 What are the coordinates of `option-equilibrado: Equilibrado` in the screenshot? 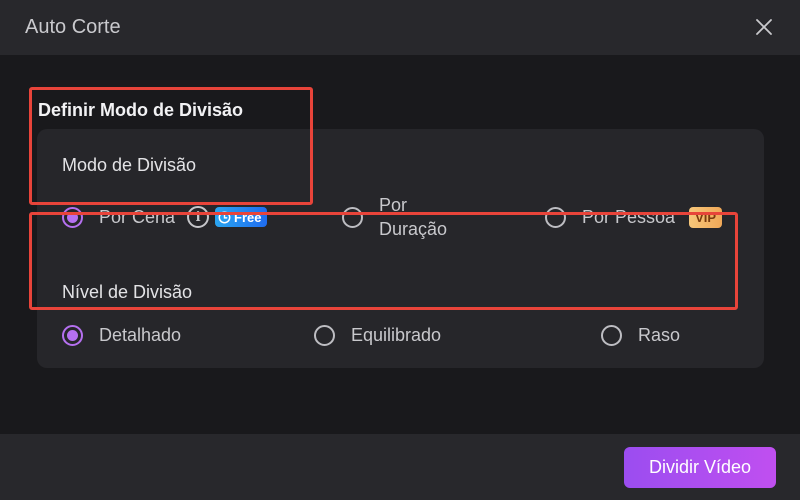 It's located at (377, 335).